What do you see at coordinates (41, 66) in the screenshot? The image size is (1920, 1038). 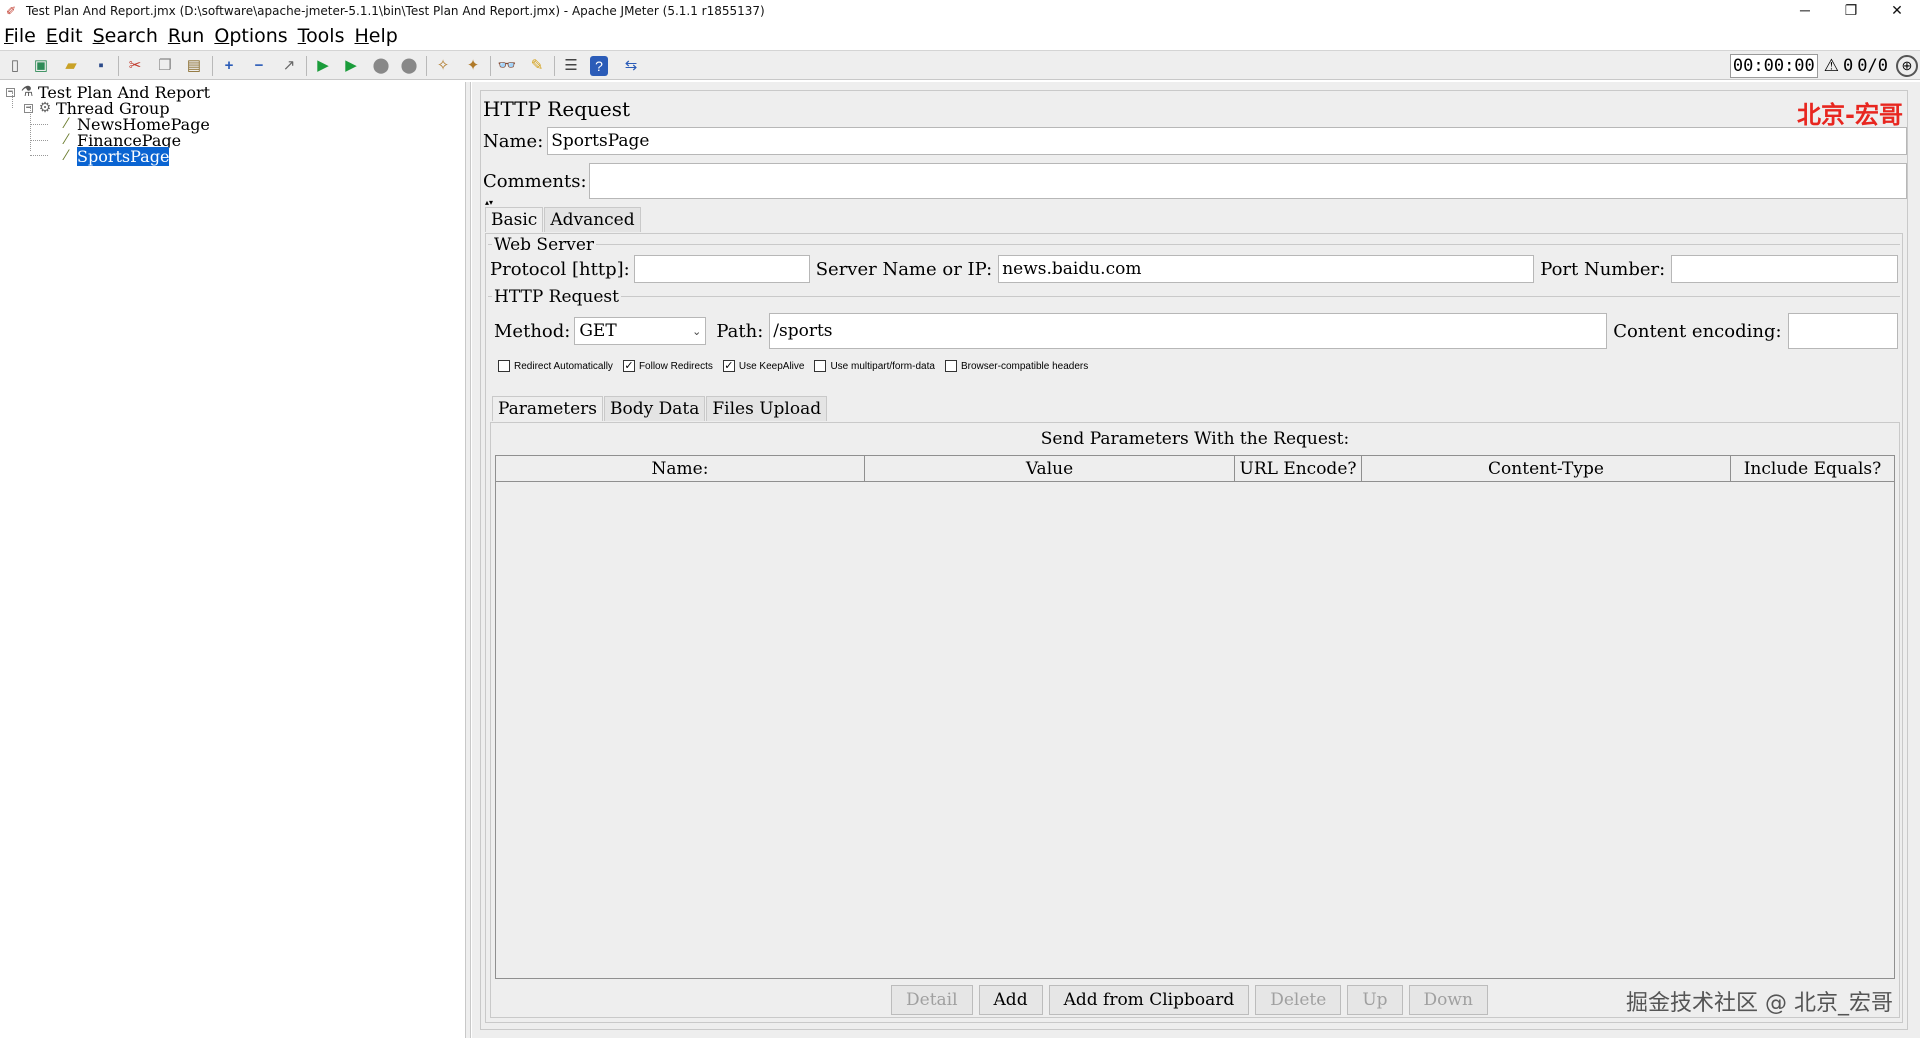 I see `templates-icon: ▣` at bounding box center [41, 66].